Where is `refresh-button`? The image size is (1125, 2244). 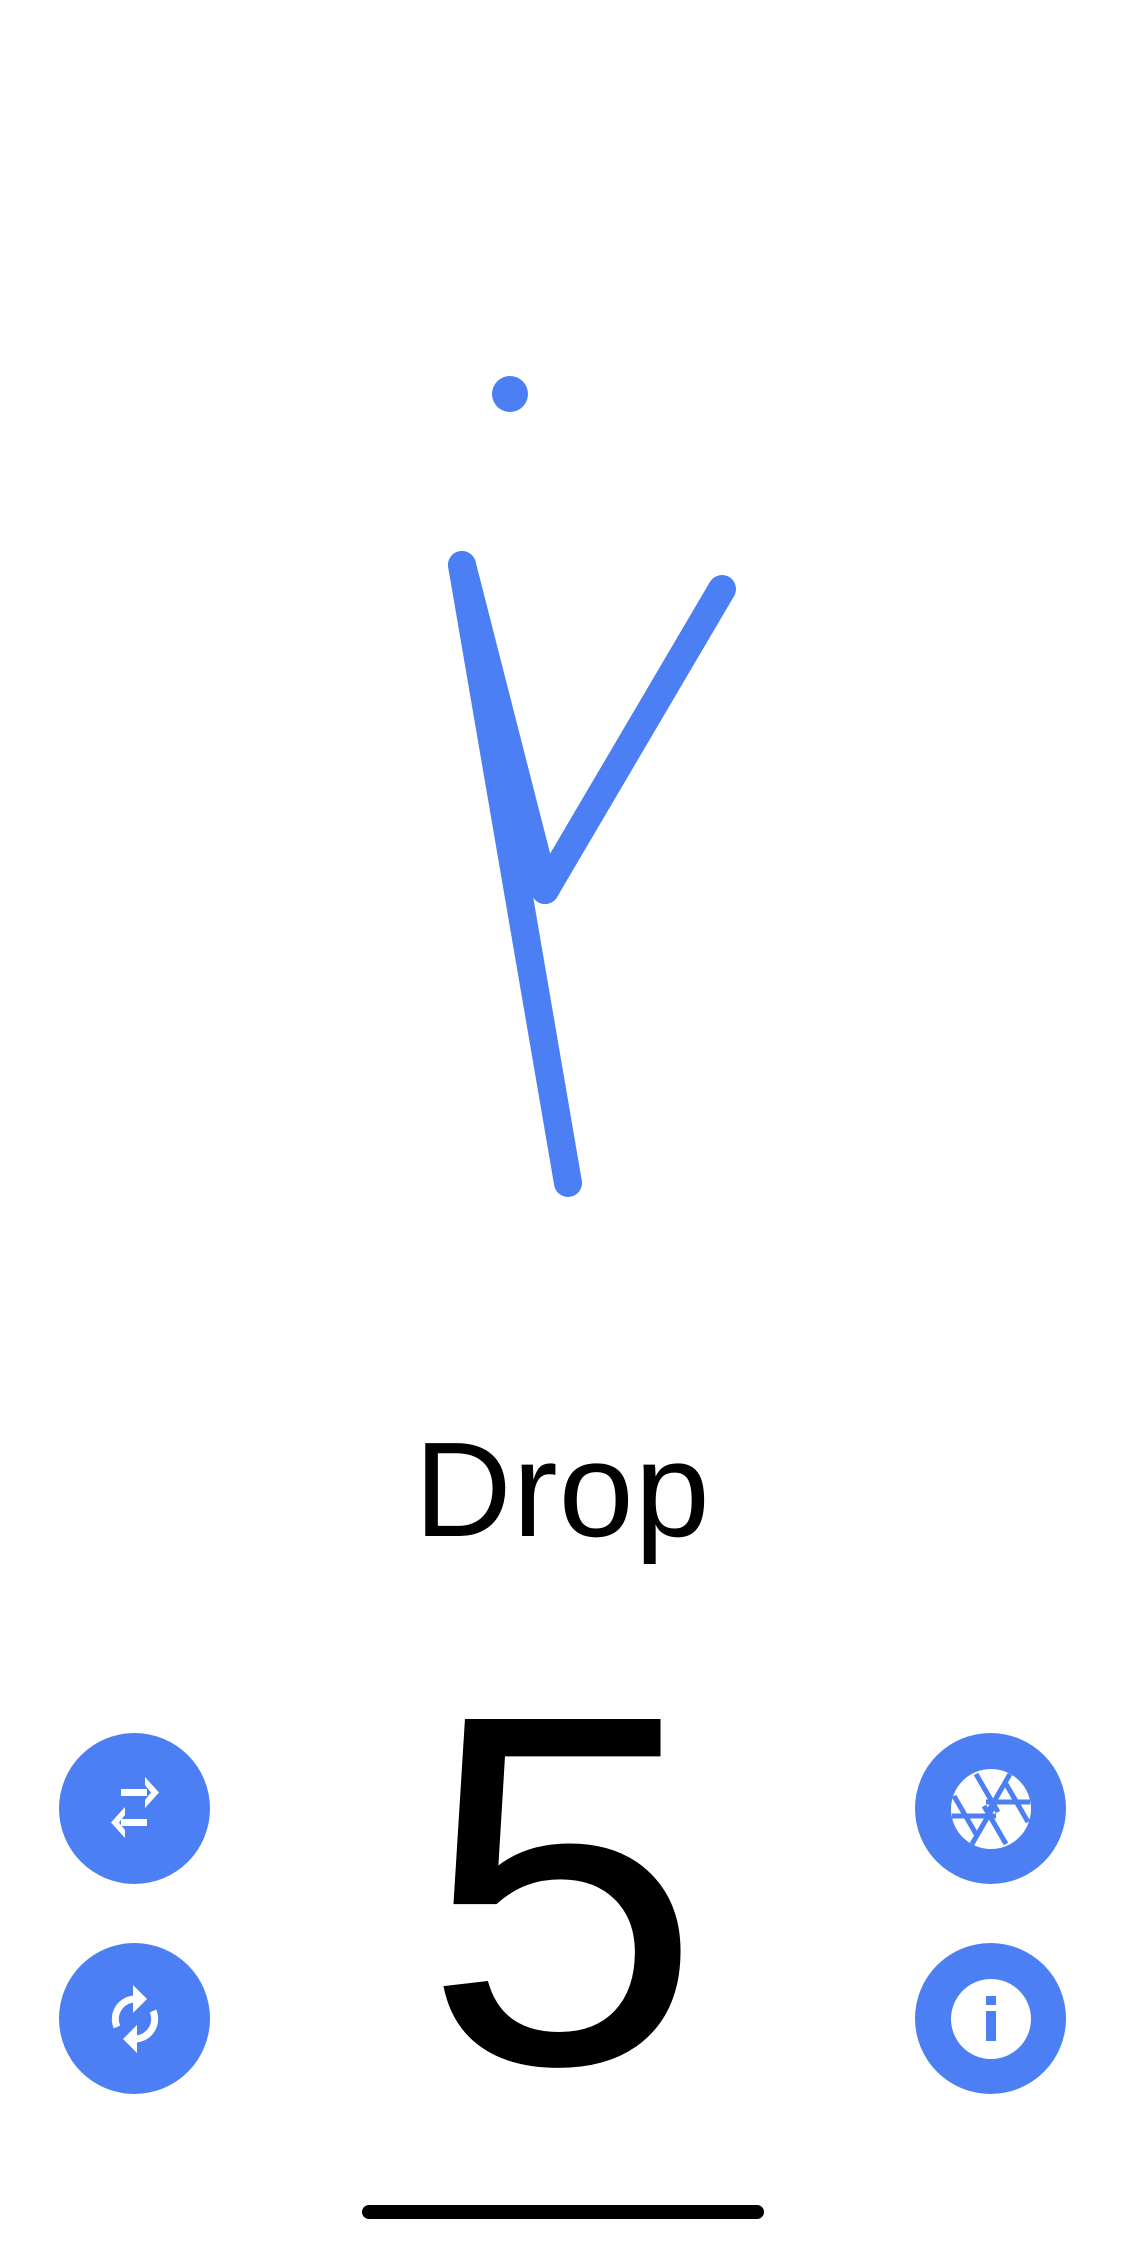 refresh-button is located at coordinates (134, 2018).